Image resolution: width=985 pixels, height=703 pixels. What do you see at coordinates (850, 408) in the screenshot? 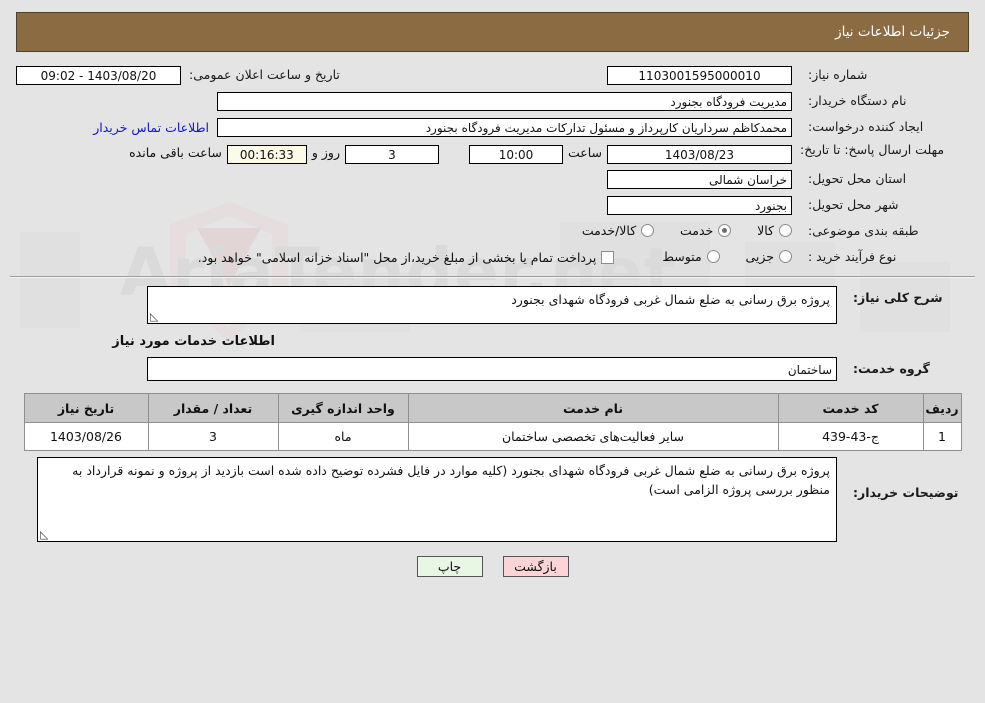
I see `col-service-code: کد خدمت` at bounding box center [850, 408].